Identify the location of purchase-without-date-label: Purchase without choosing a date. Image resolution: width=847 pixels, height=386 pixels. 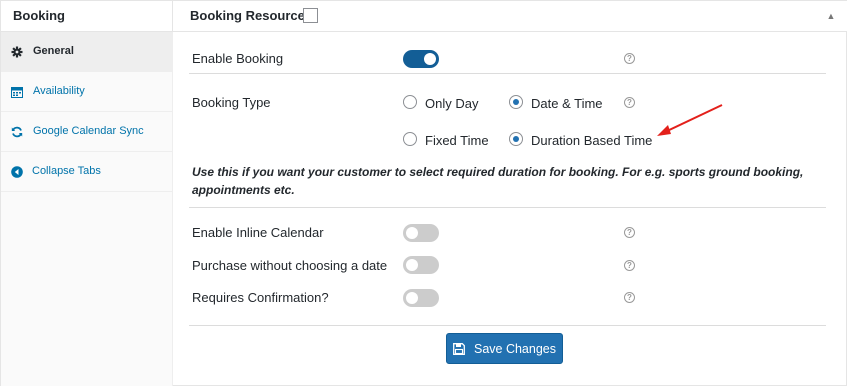
(290, 265).